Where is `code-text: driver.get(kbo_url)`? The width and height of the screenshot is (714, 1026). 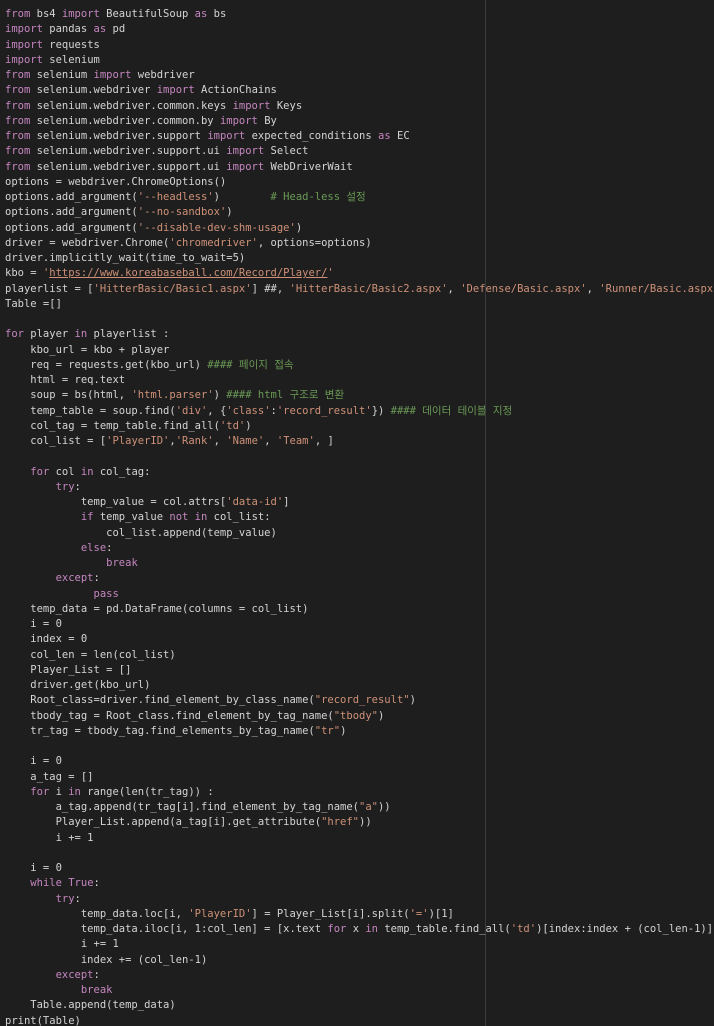 code-text: driver.get(kbo_url) is located at coordinates (78, 685).